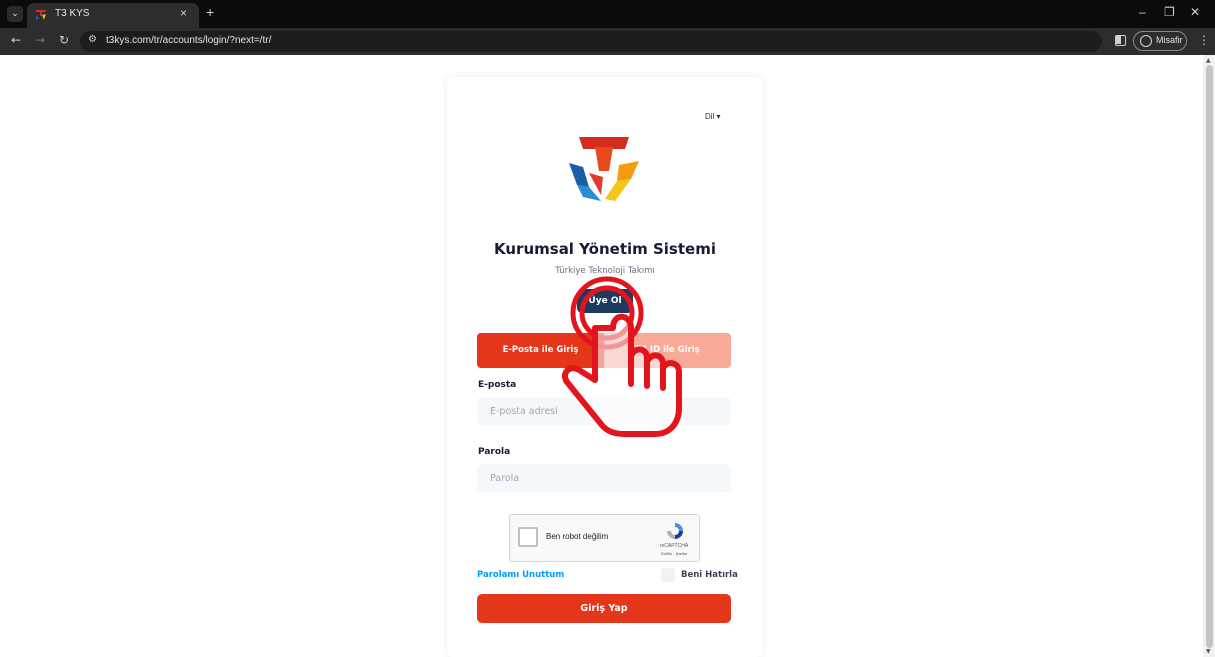  Describe the element at coordinates (667, 350) in the screenshot. I see `tab-t3id-login: T3 ID ile Giriş` at that location.